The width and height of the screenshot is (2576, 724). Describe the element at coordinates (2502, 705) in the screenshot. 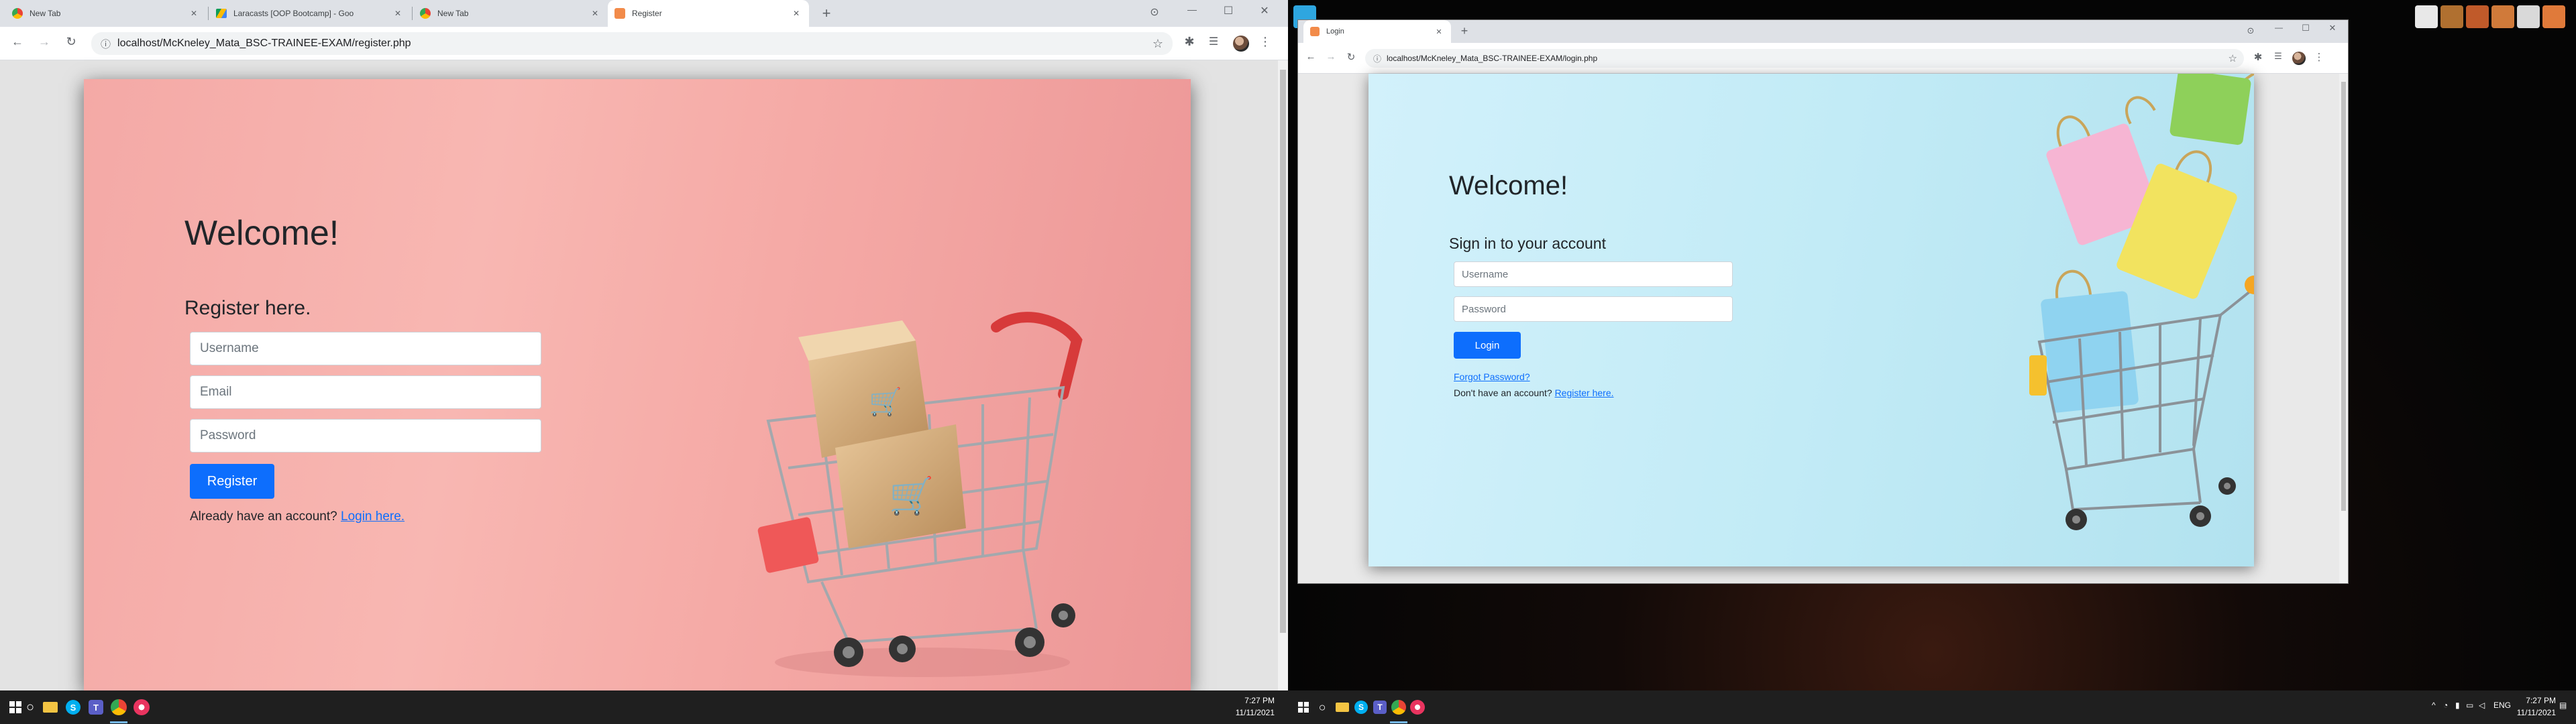

I see `language-indicator: ENG` at that location.